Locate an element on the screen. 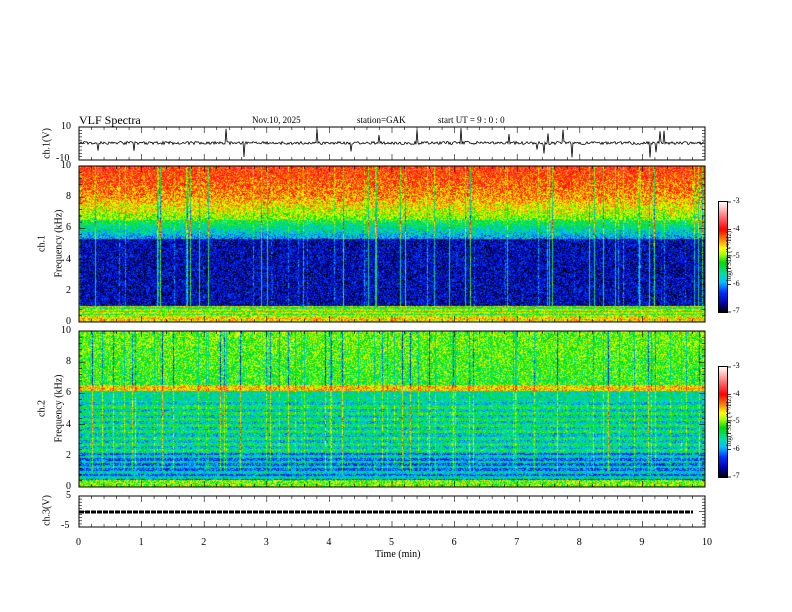  x-tick-label: 9 is located at coordinates (642, 542).